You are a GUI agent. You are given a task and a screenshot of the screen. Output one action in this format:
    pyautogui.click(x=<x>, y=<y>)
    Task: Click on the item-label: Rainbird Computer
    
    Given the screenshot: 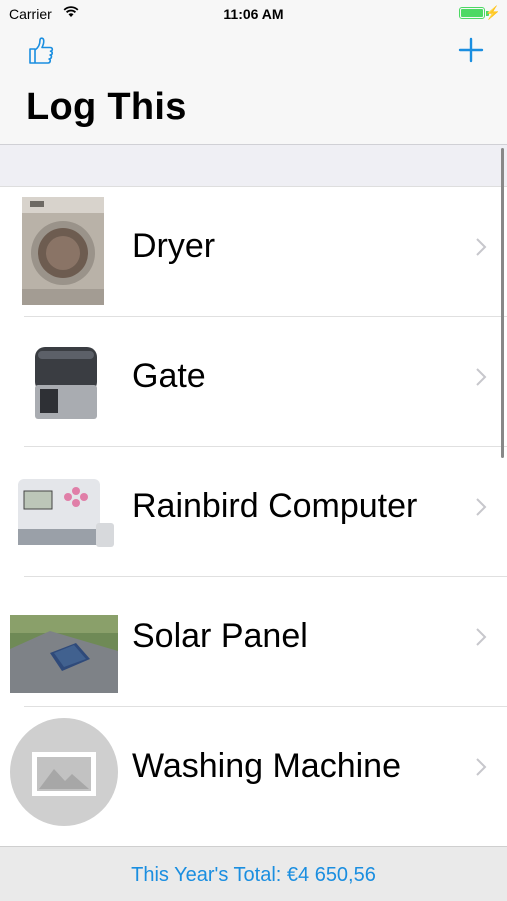 What is the action you would take?
    pyautogui.click(x=275, y=506)
    